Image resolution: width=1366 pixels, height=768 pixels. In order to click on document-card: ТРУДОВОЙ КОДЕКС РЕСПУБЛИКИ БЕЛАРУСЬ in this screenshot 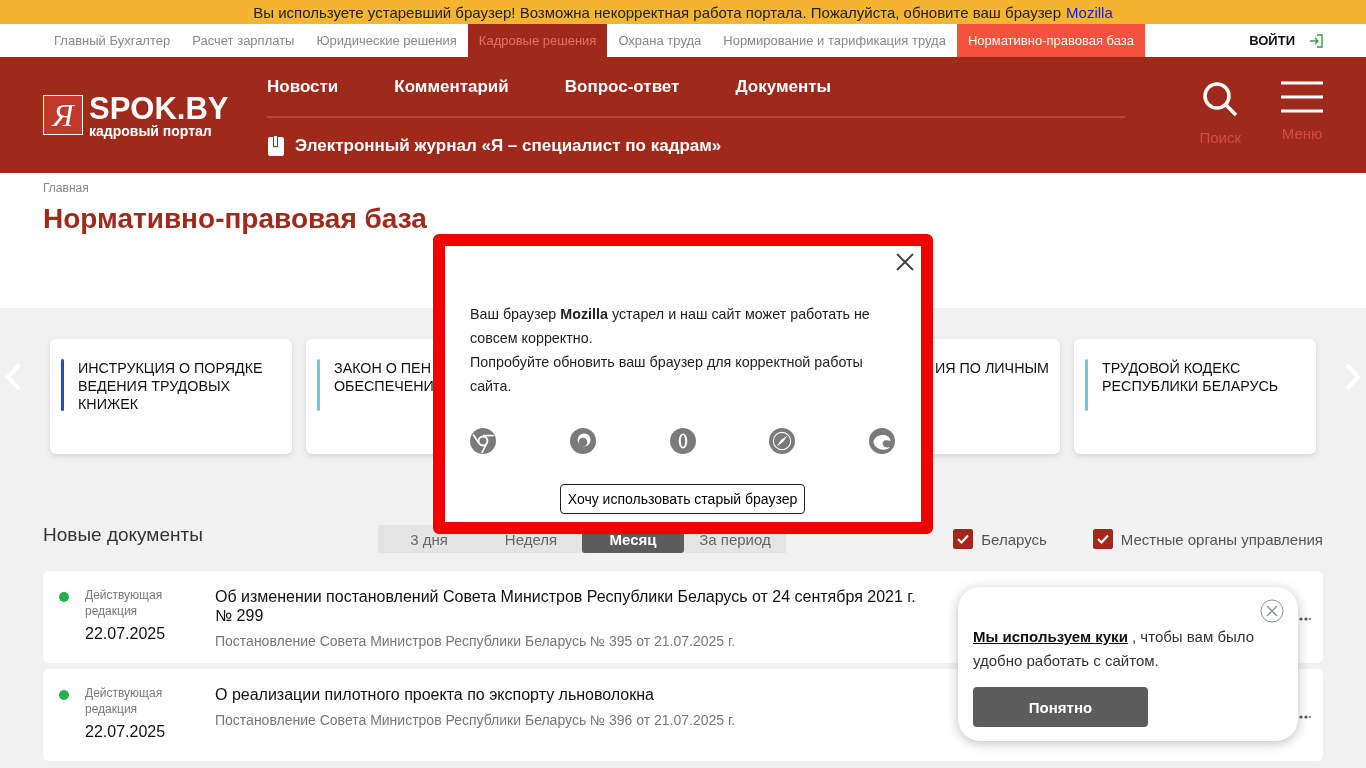, I will do `click(1195, 396)`.